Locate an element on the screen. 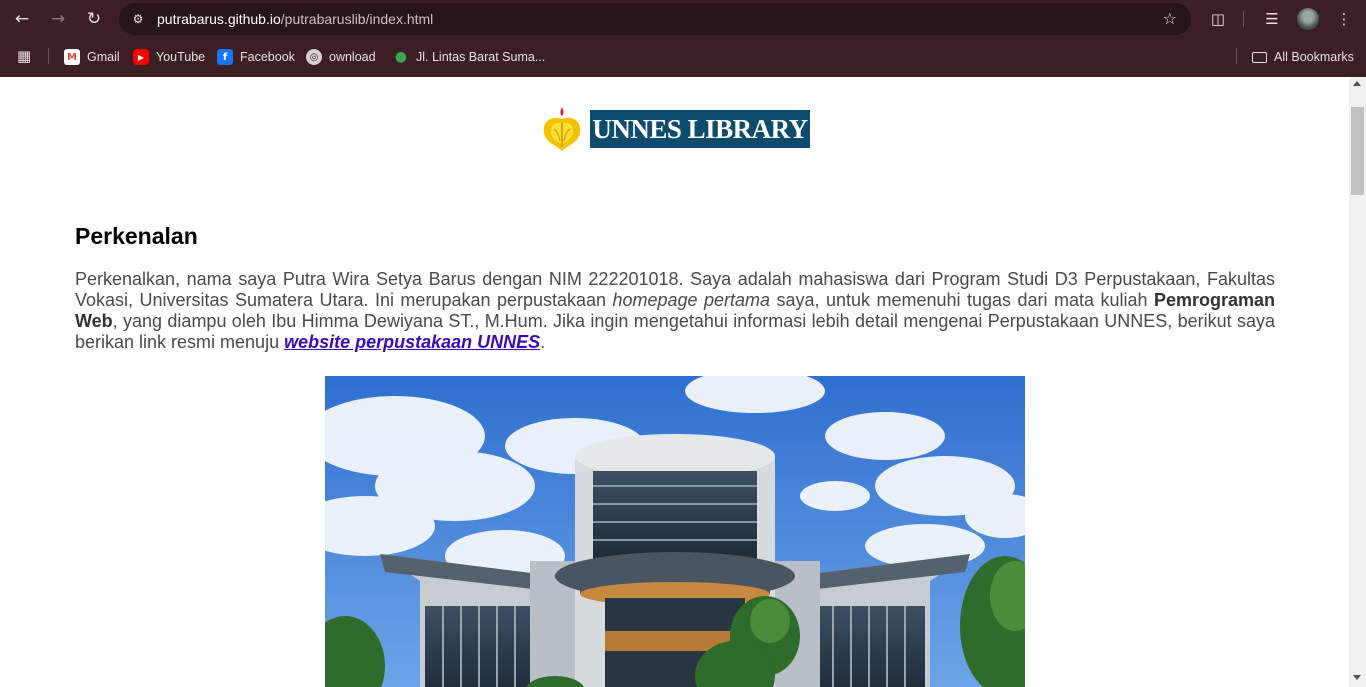 The height and width of the screenshot is (687, 1366). page-scrollbar is located at coordinates (1357, 382).